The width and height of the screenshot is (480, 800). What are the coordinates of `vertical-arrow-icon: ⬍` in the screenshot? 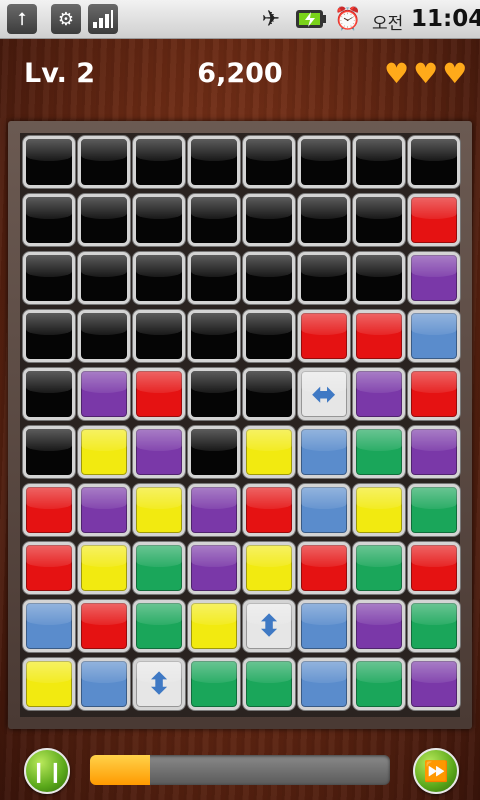 It's located at (269, 626).